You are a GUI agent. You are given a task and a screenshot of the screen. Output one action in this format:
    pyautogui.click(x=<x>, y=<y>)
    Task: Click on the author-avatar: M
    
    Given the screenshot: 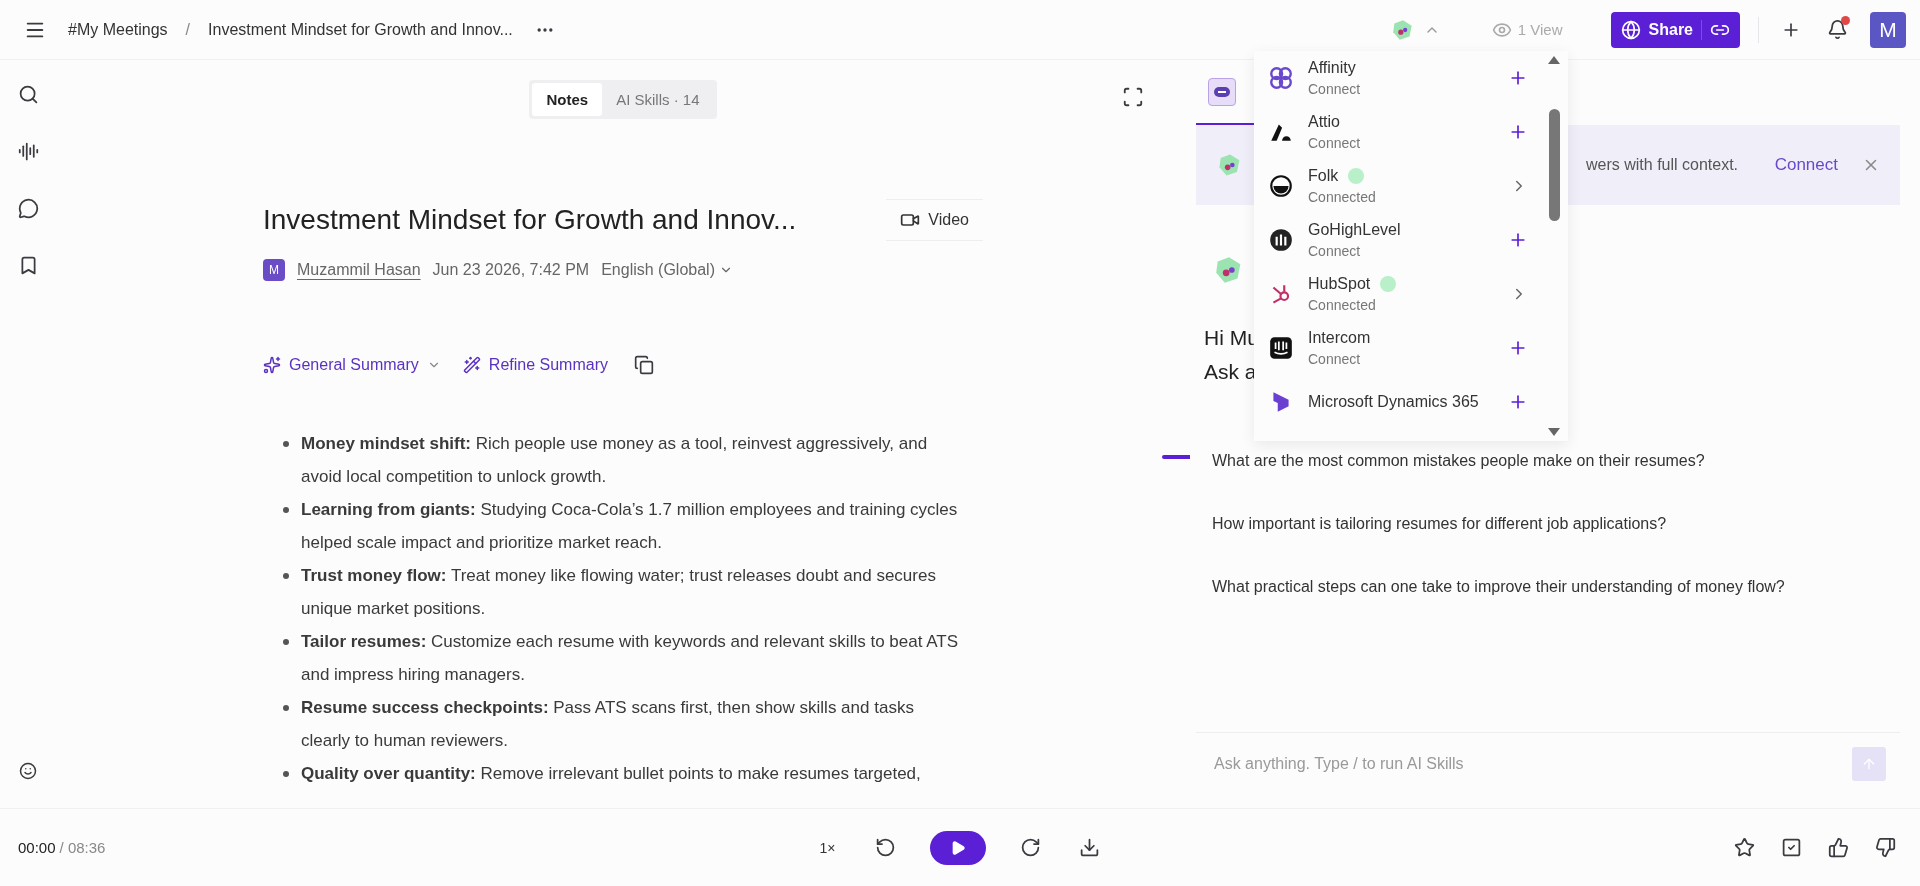 What is the action you would take?
    pyautogui.click(x=274, y=270)
    